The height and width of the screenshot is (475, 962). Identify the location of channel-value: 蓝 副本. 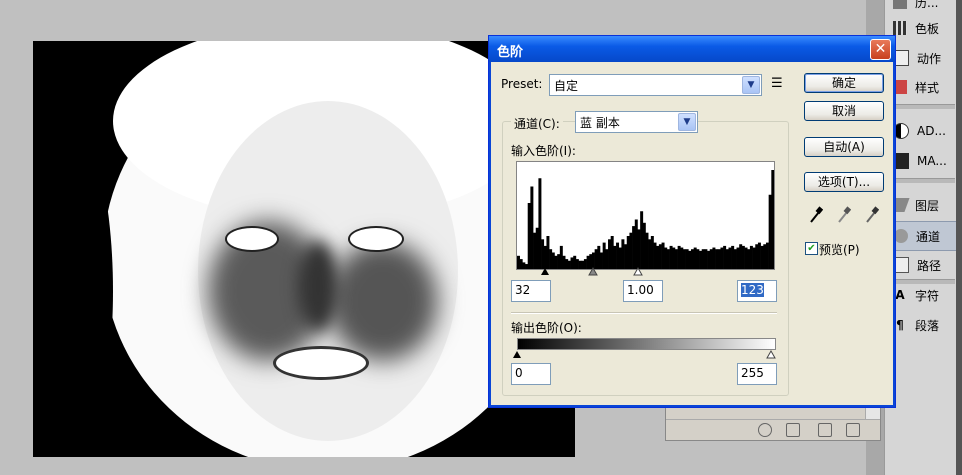
(600, 123).